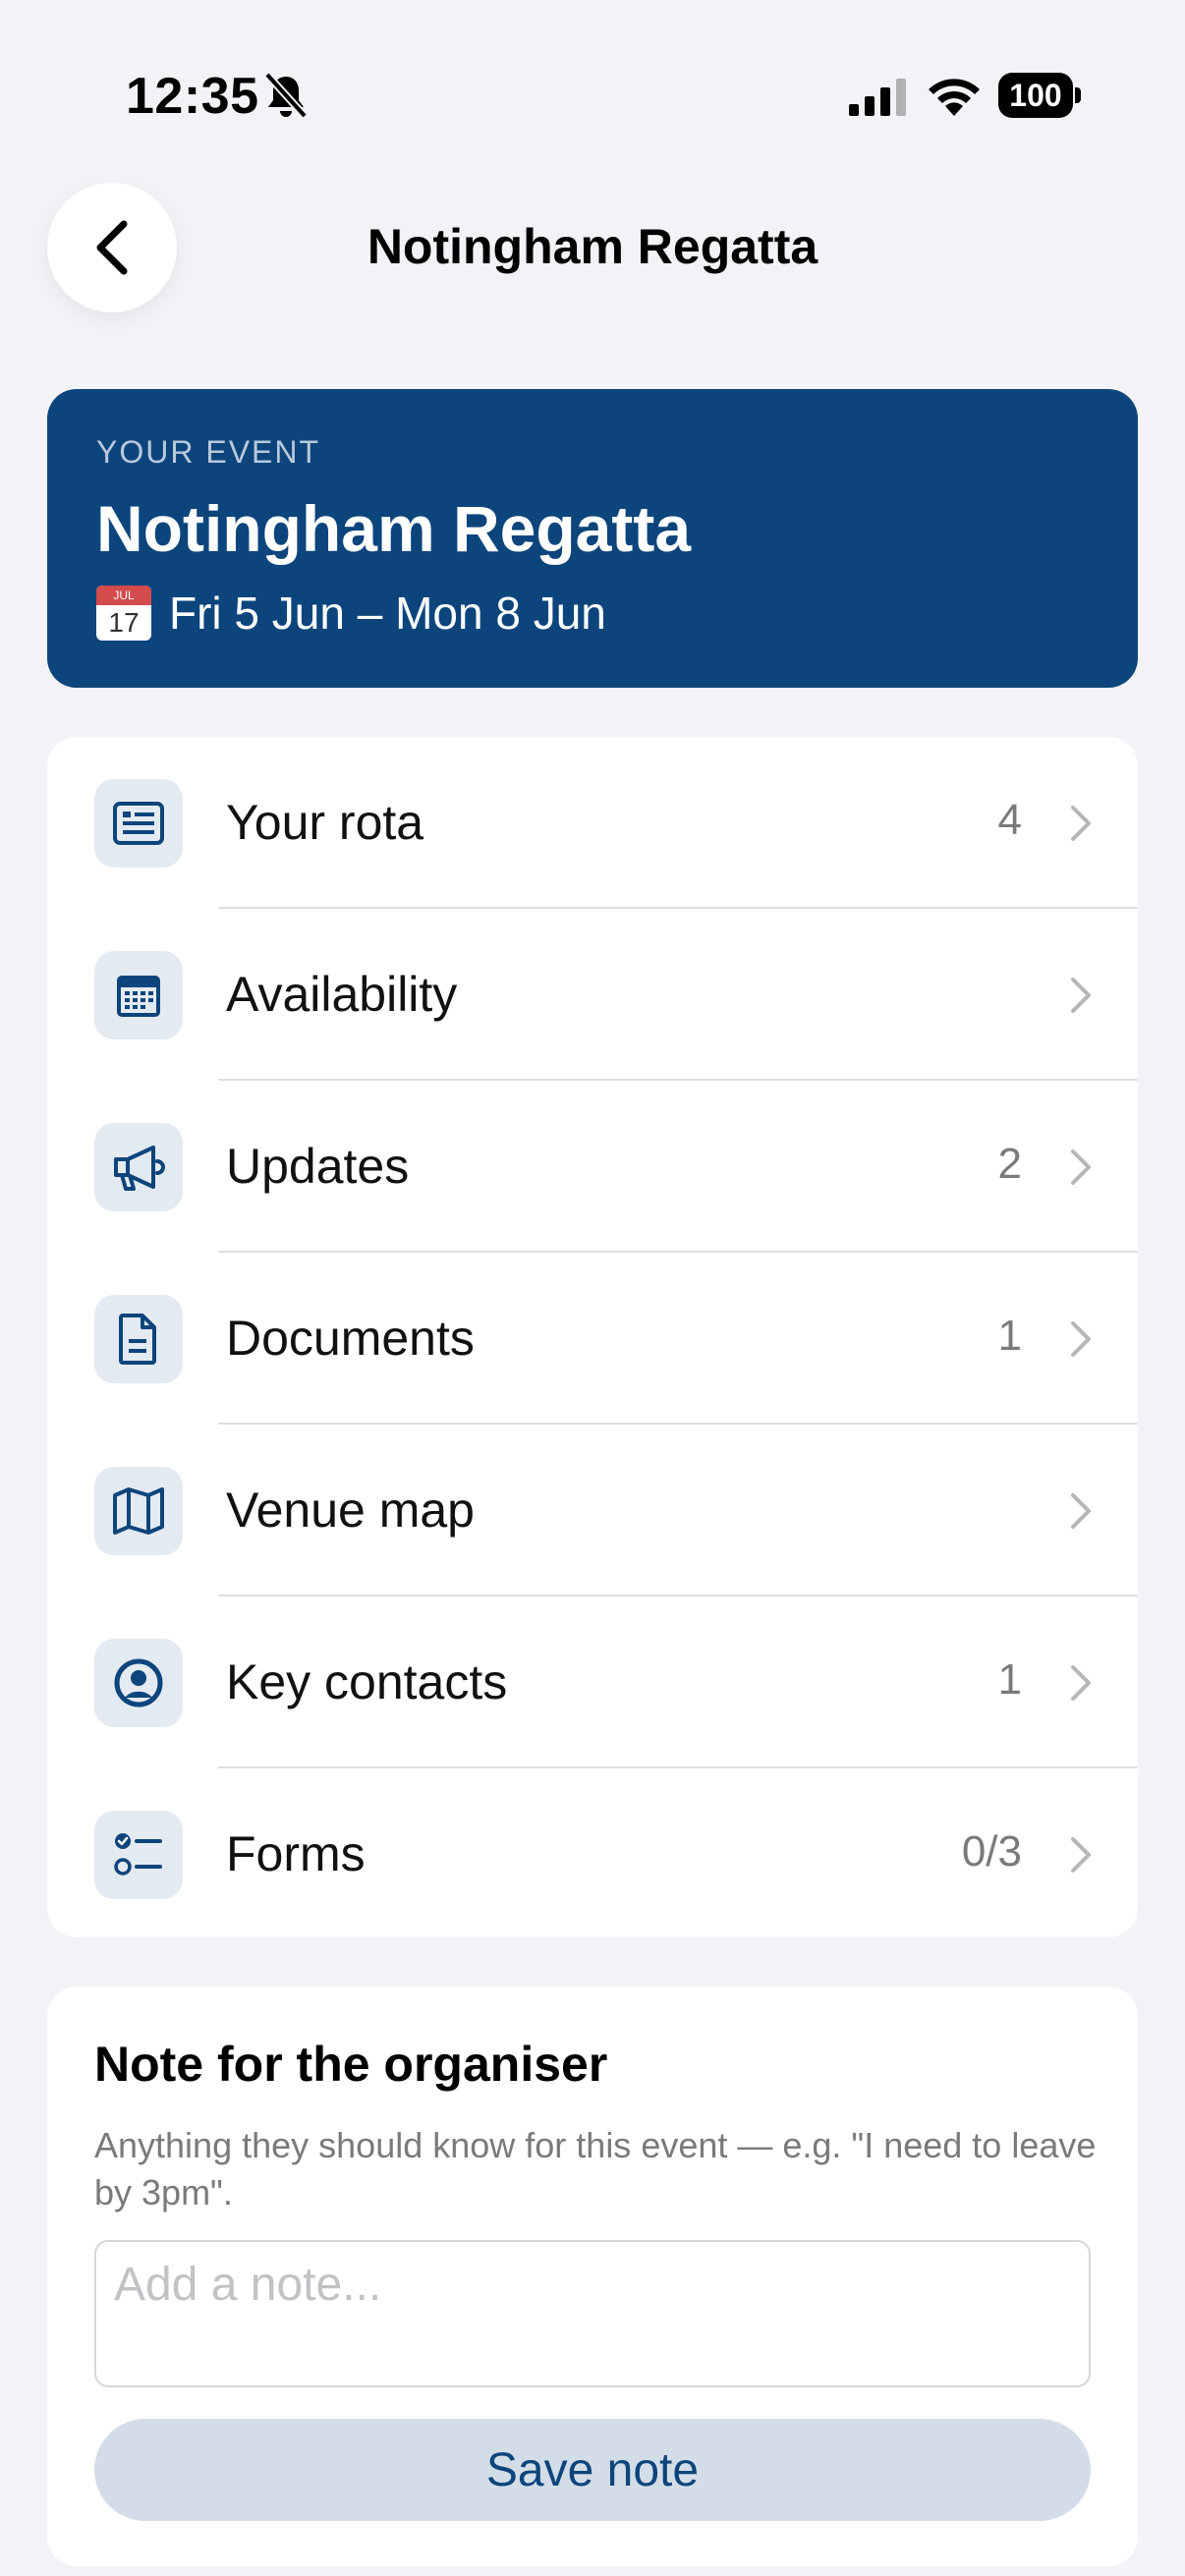 Image resolution: width=1185 pixels, height=2576 pixels. Describe the element at coordinates (342, 994) in the screenshot. I see `menu-item-label: Availability` at that location.